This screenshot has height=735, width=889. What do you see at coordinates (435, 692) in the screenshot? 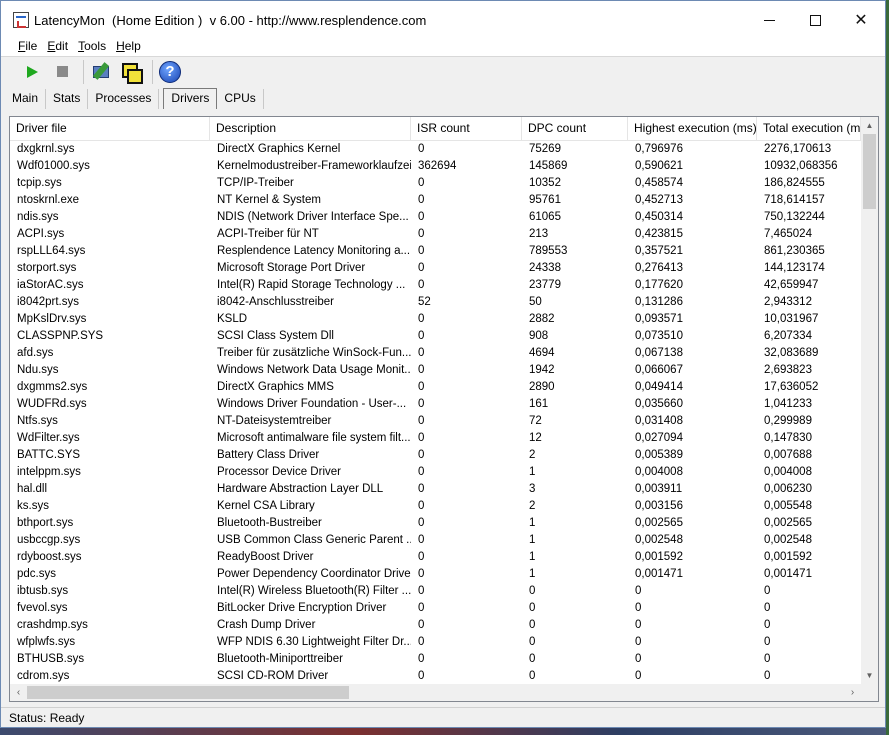
I see `horizontal-scrollbar: ‹ ›` at bounding box center [435, 692].